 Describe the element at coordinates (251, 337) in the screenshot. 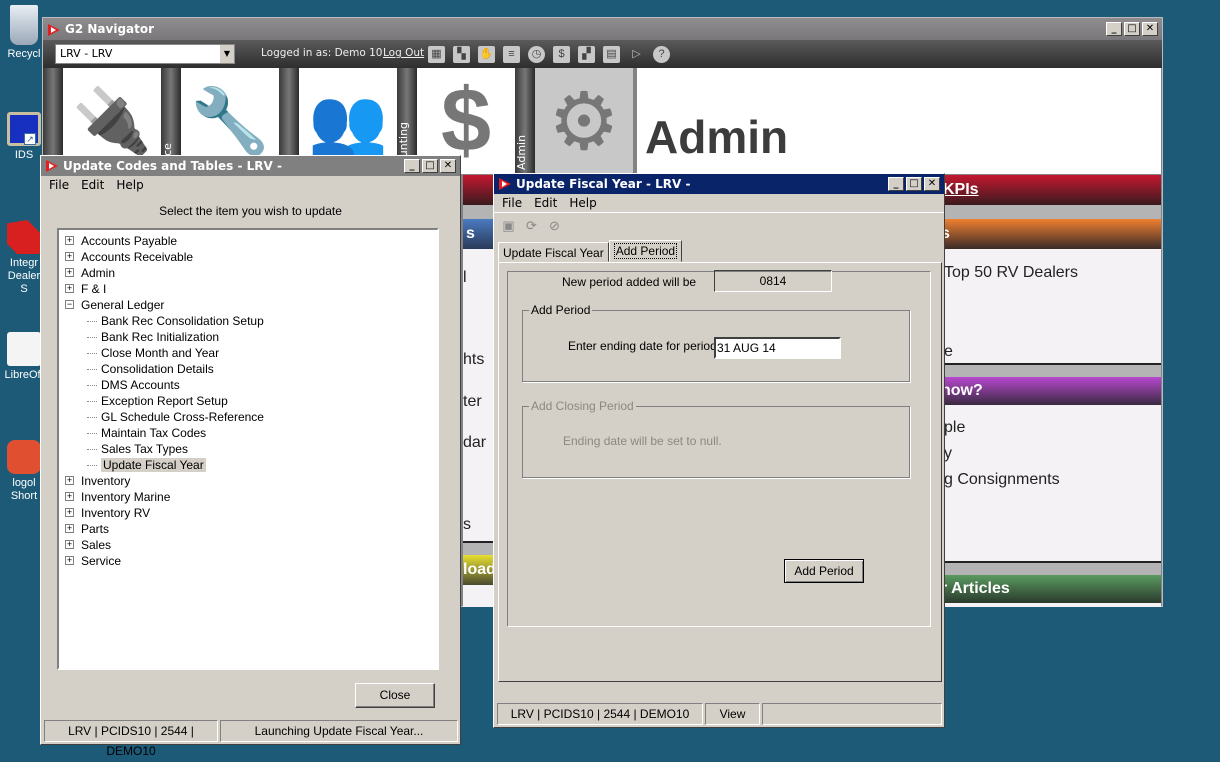

I see `tree-leaf: Bank Rec Initialization` at that location.